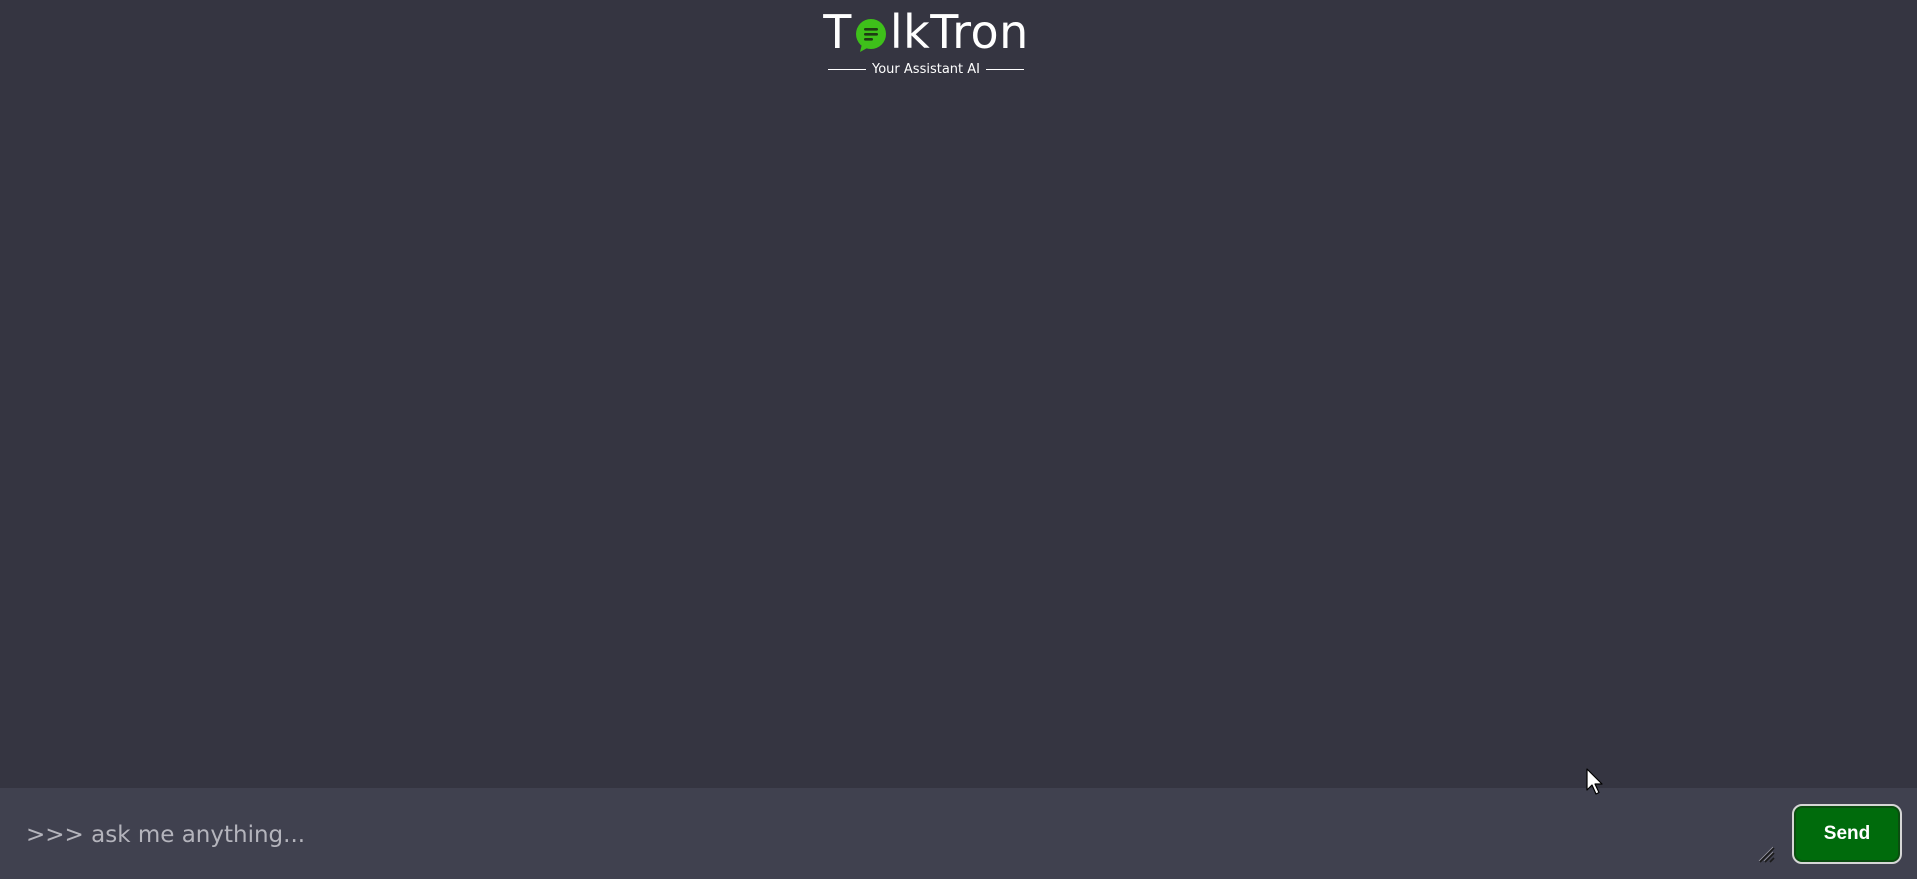  Describe the element at coordinates (837, 32) in the screenshot. I see `logo-title-prefix: T` at that location.